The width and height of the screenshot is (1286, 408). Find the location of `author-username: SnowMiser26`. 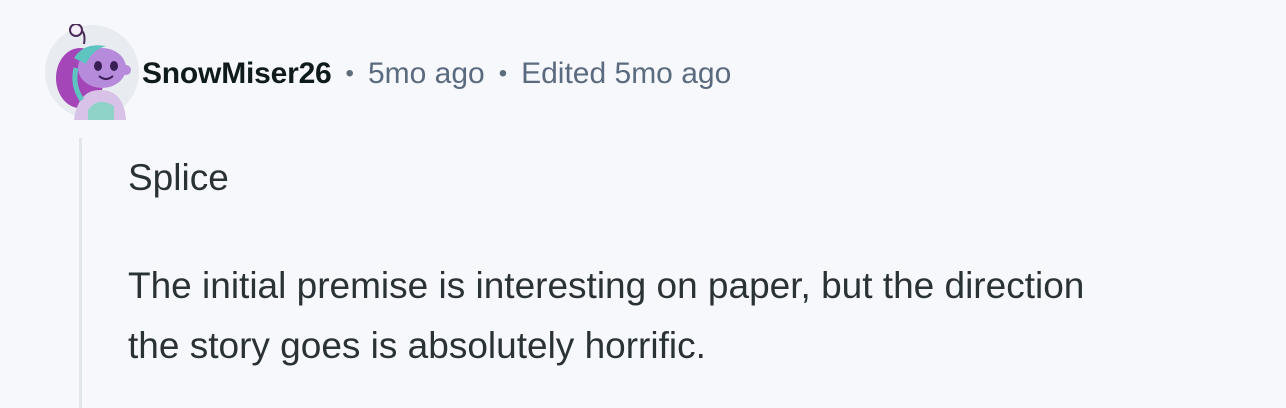

author-username: SnowMiser26 is located at coordinates (237, 74).